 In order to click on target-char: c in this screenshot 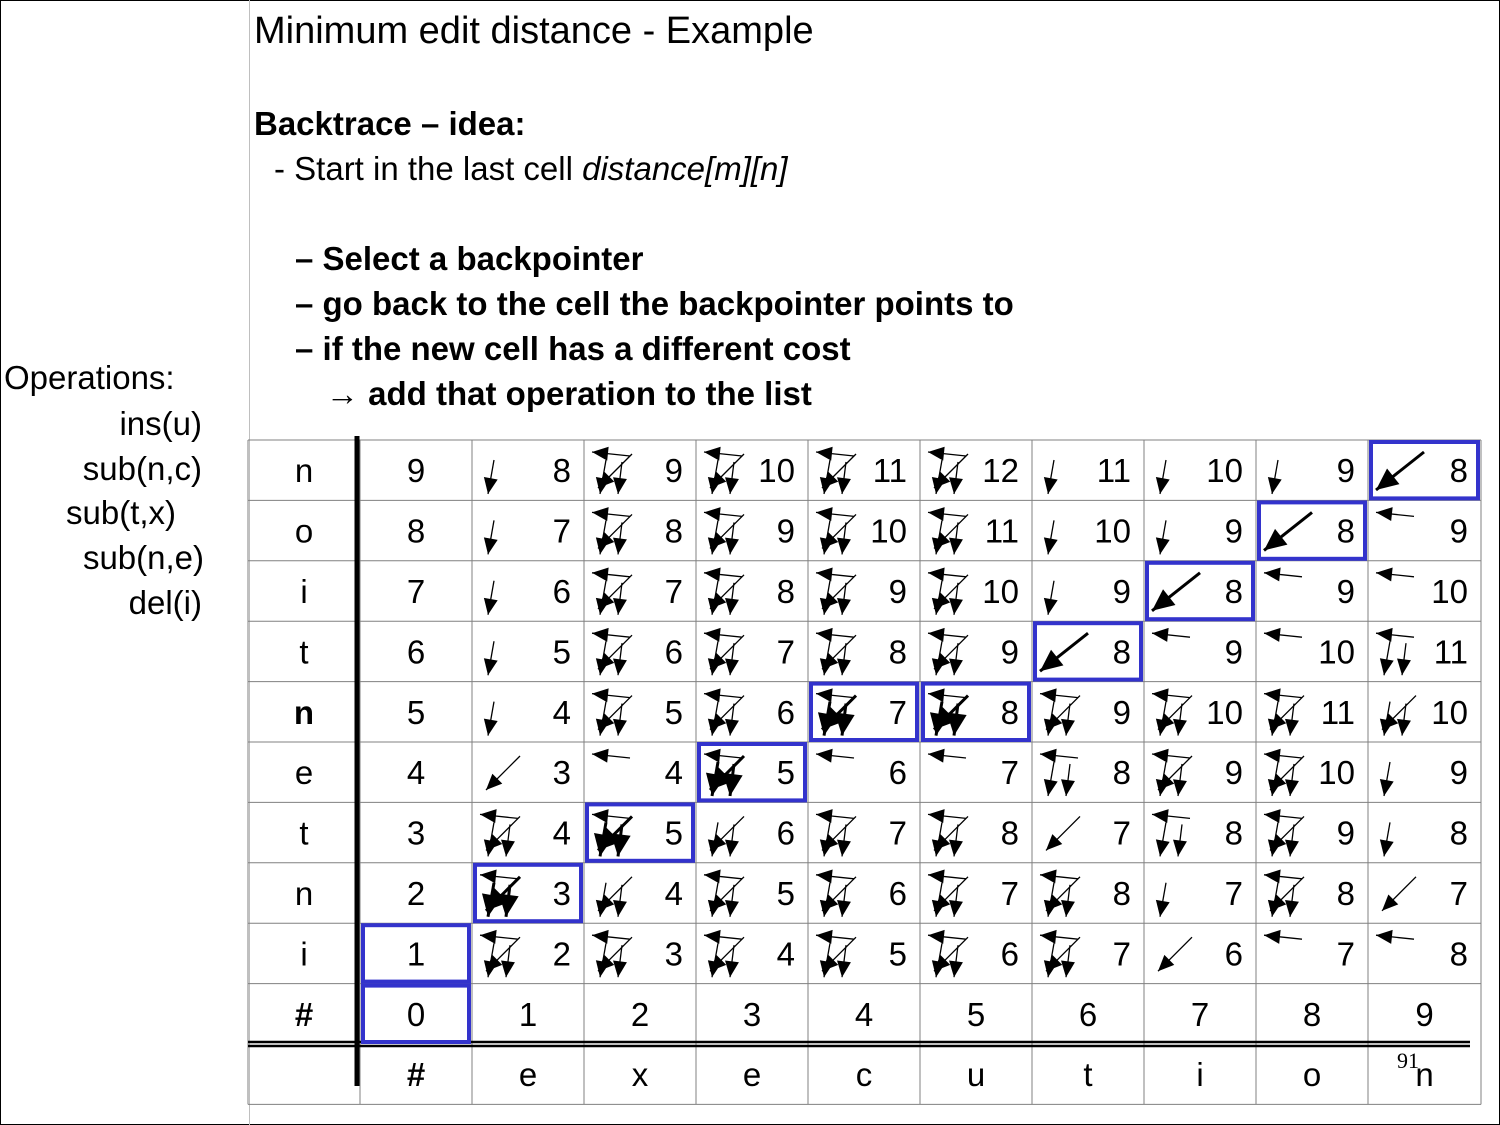, I will do `click(864, 1074)`.